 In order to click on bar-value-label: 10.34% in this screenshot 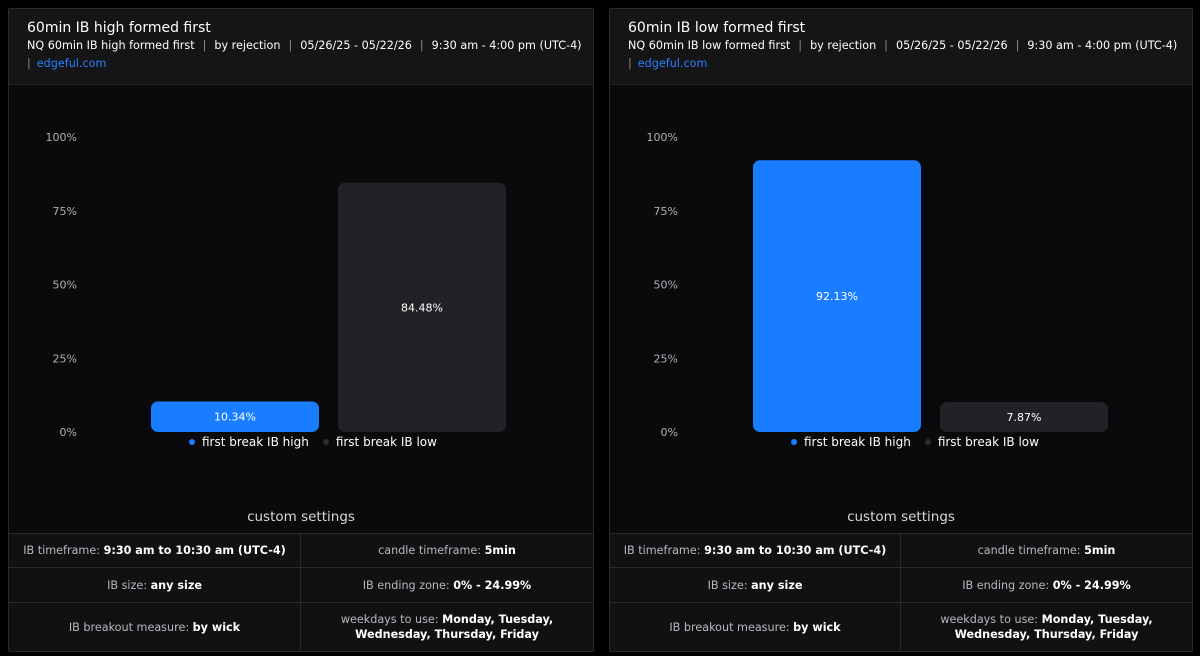, I will do `click(235, 417)`.